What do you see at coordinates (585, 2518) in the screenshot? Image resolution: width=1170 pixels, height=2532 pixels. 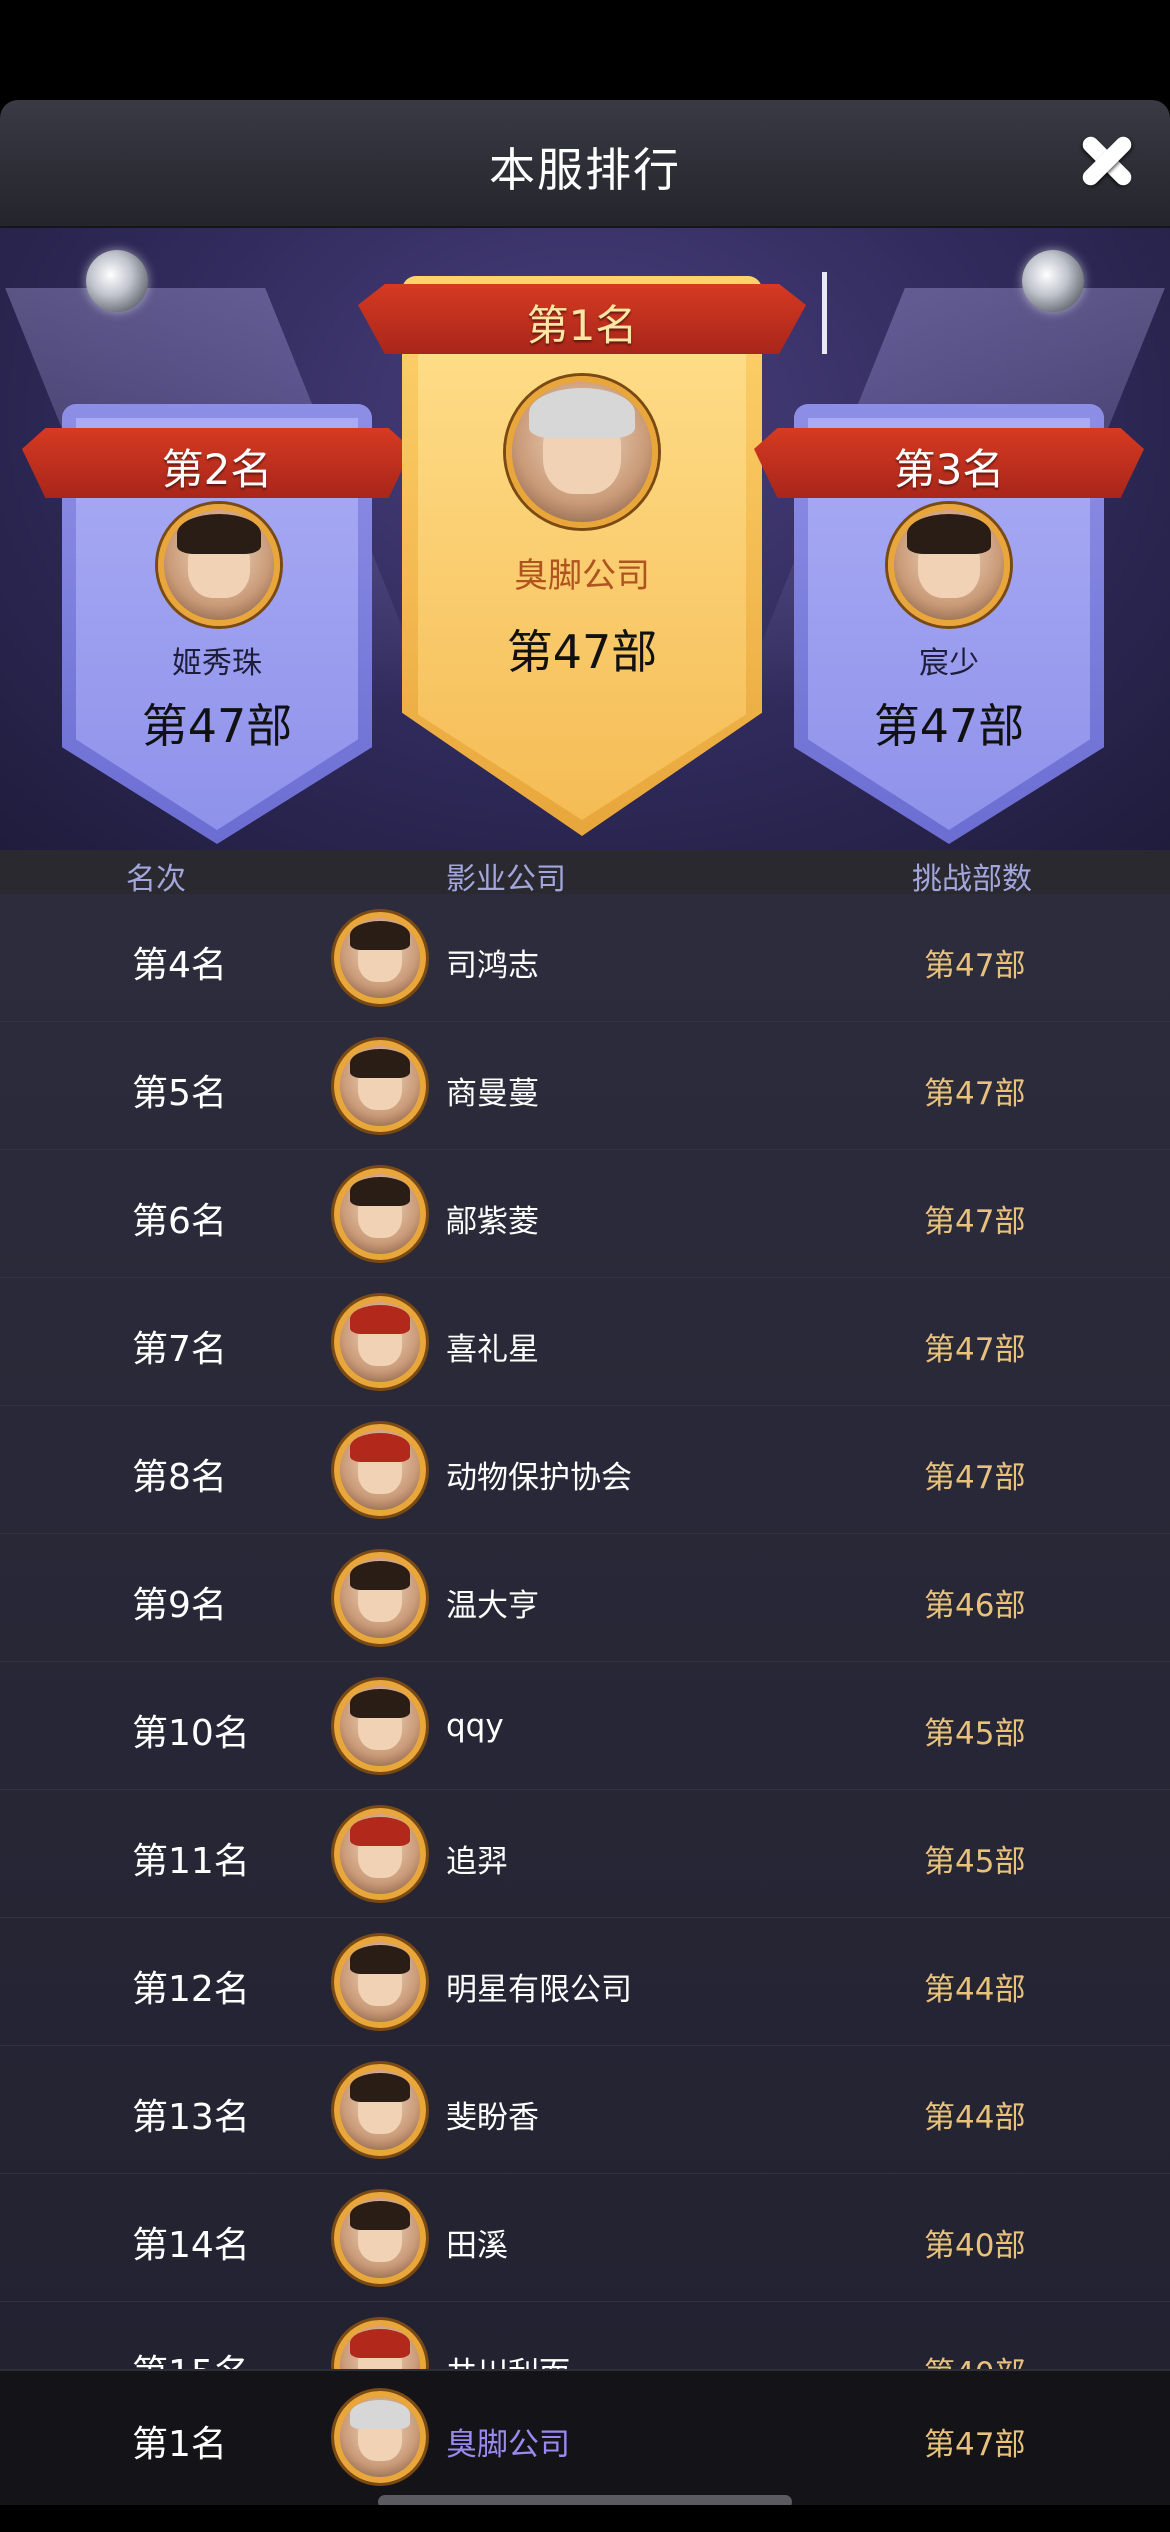 I see `bottom-safe-area` at bounding box center [585, 2518].